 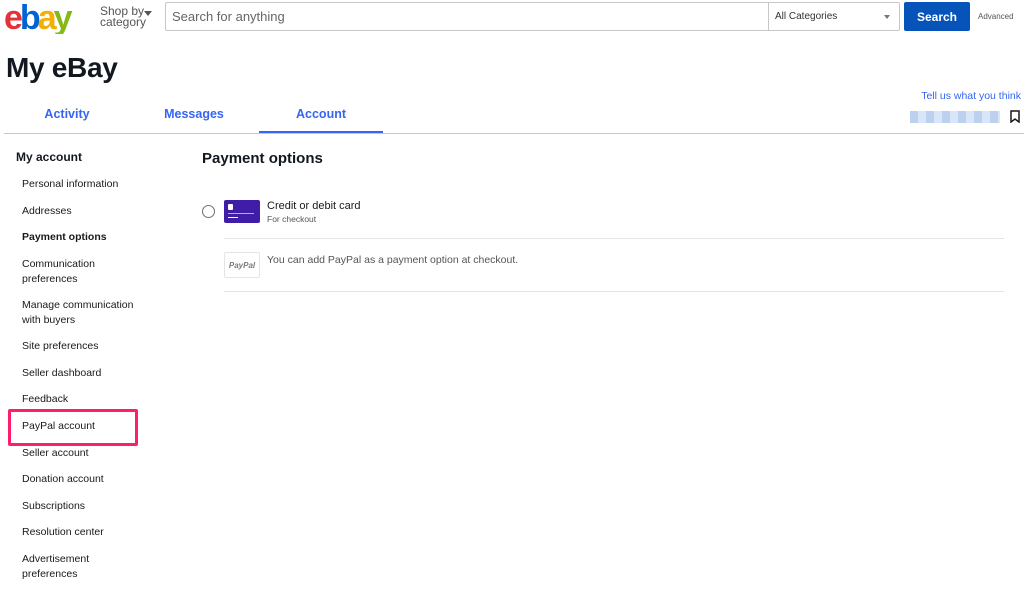 What do you see at coordinates (67, 114) in the screenshot?
I see `tab-activity-label: Activity` at bounding box center [67, 114].